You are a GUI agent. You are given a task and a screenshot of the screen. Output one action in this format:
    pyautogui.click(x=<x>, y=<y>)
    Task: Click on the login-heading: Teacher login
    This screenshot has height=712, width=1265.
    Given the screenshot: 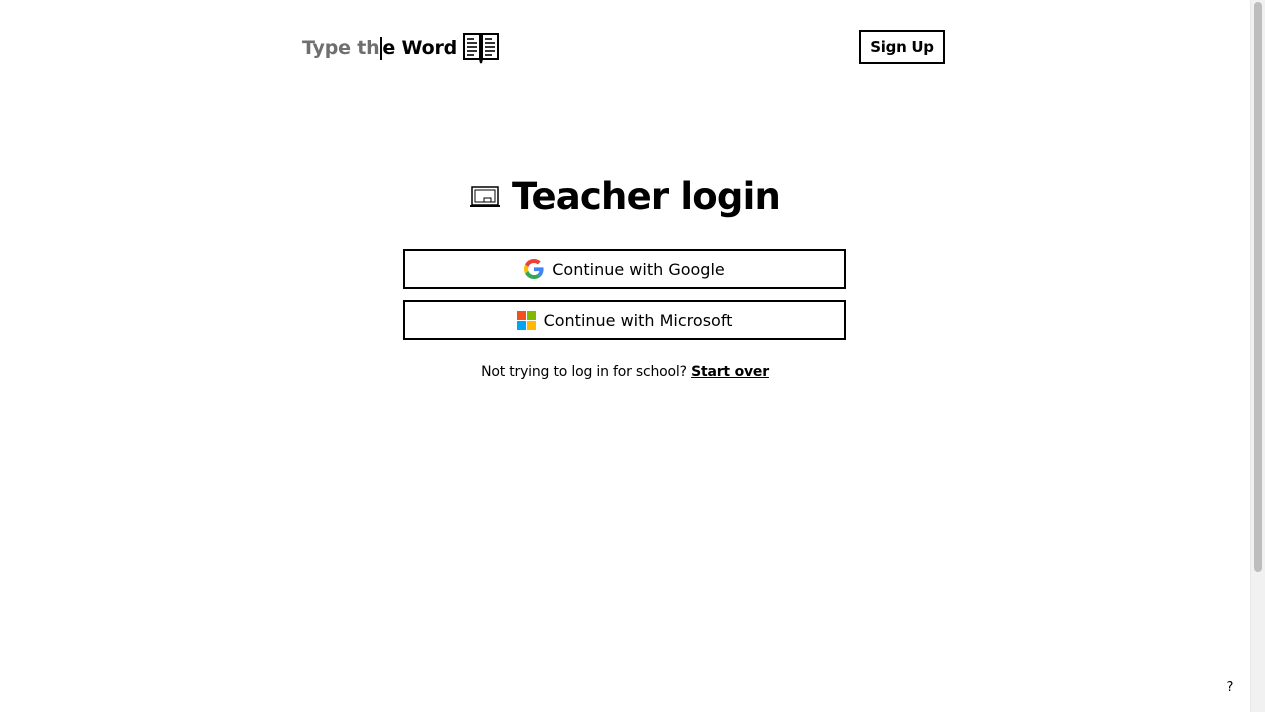 What is the action you would take?
    pyautogui.click(x=625, y=196)
    